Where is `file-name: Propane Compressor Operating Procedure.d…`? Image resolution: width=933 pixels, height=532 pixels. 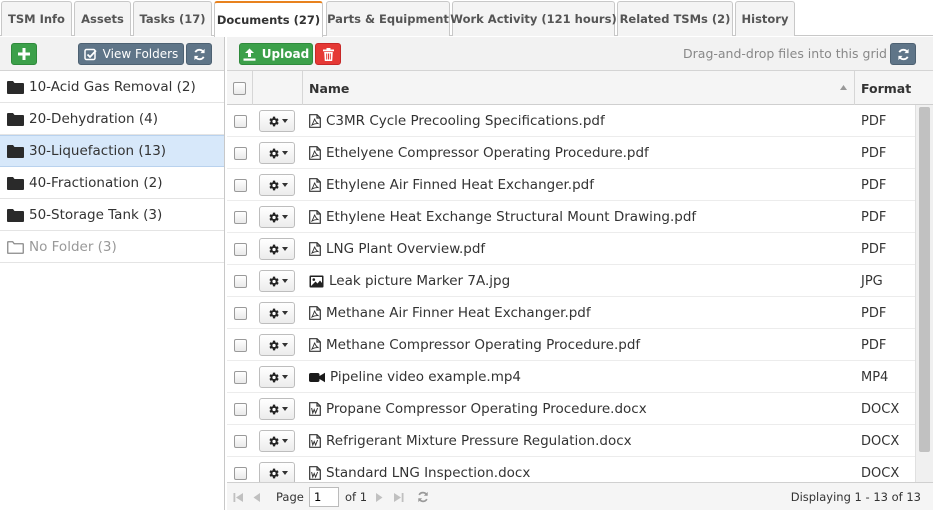
file-name: Propane Compressor Operating Procedure.d… is located at coordinates (486, 409).